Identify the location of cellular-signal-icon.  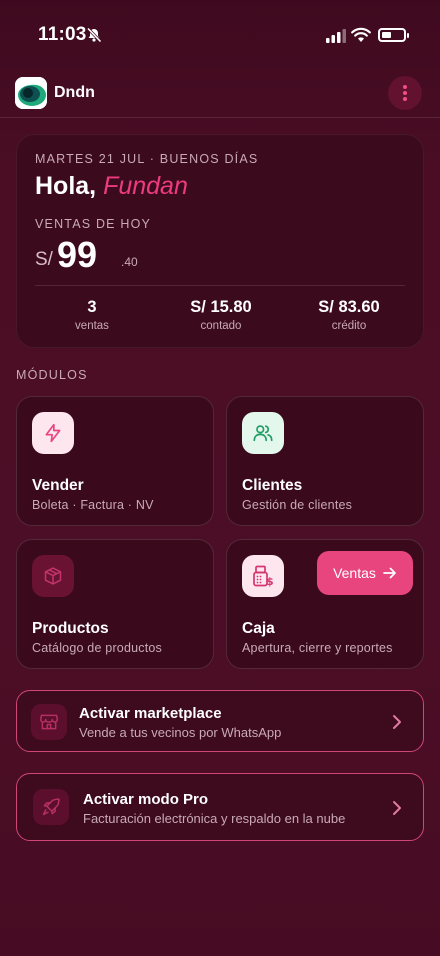
(336, 36).